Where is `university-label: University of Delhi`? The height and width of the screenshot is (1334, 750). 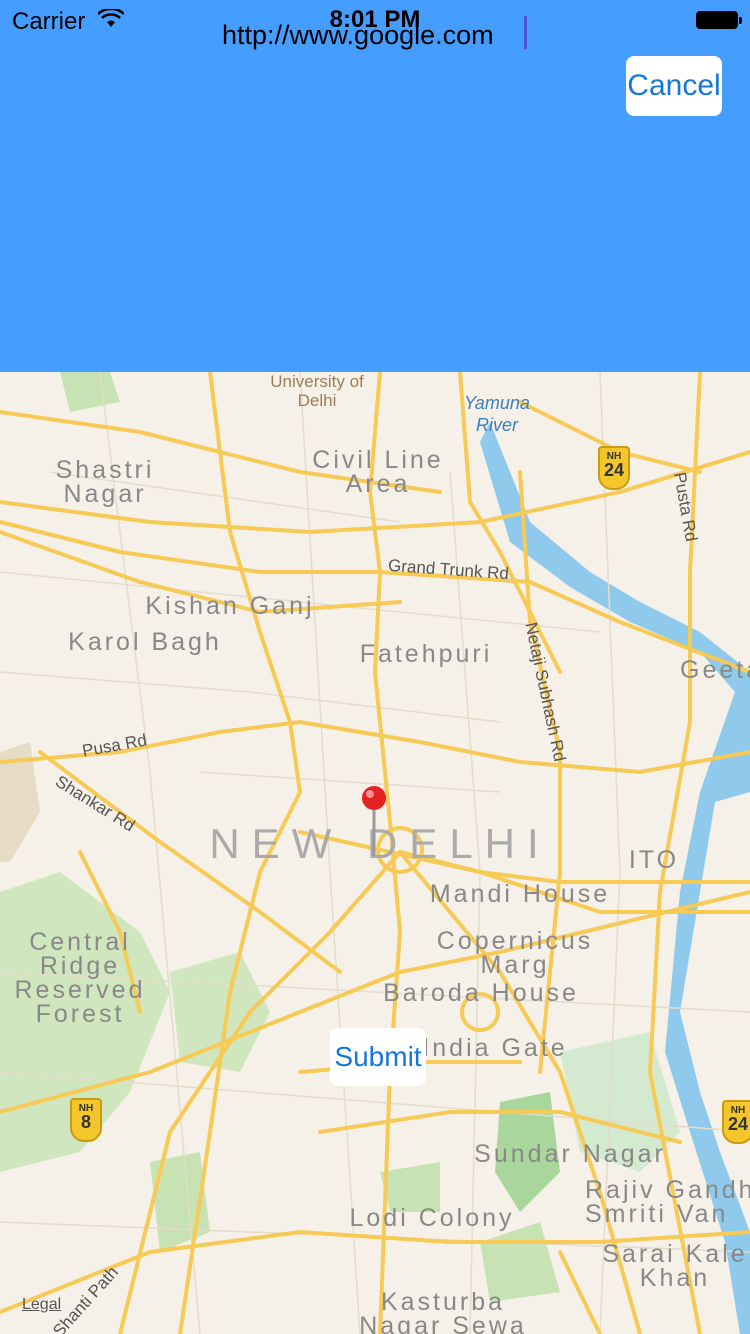 university-label: University of Delhi is located at coordinates (317, 391).